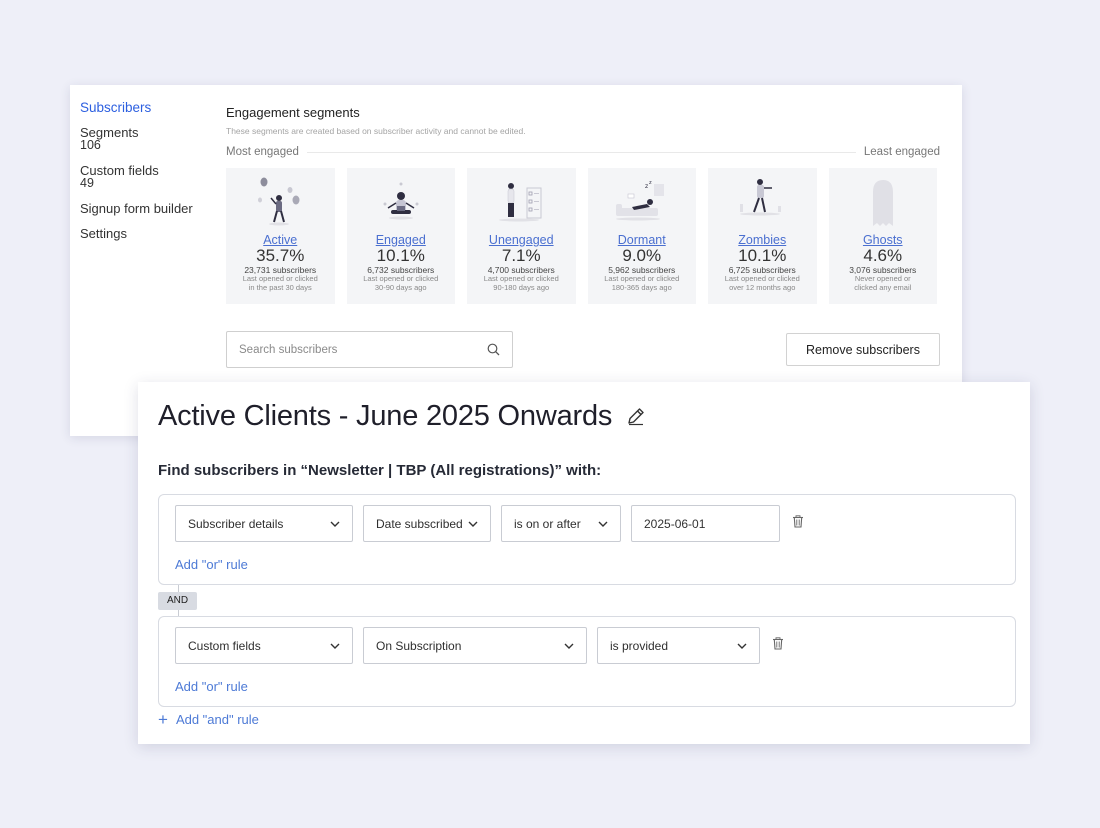 The height and width of the screenshot is (828, 1100). What do you see at coordinates (401, 283) in the screenshot?
I see `segment-caption: Last opened or clicked 30-90 days ago` at bounding box center [401, 283].